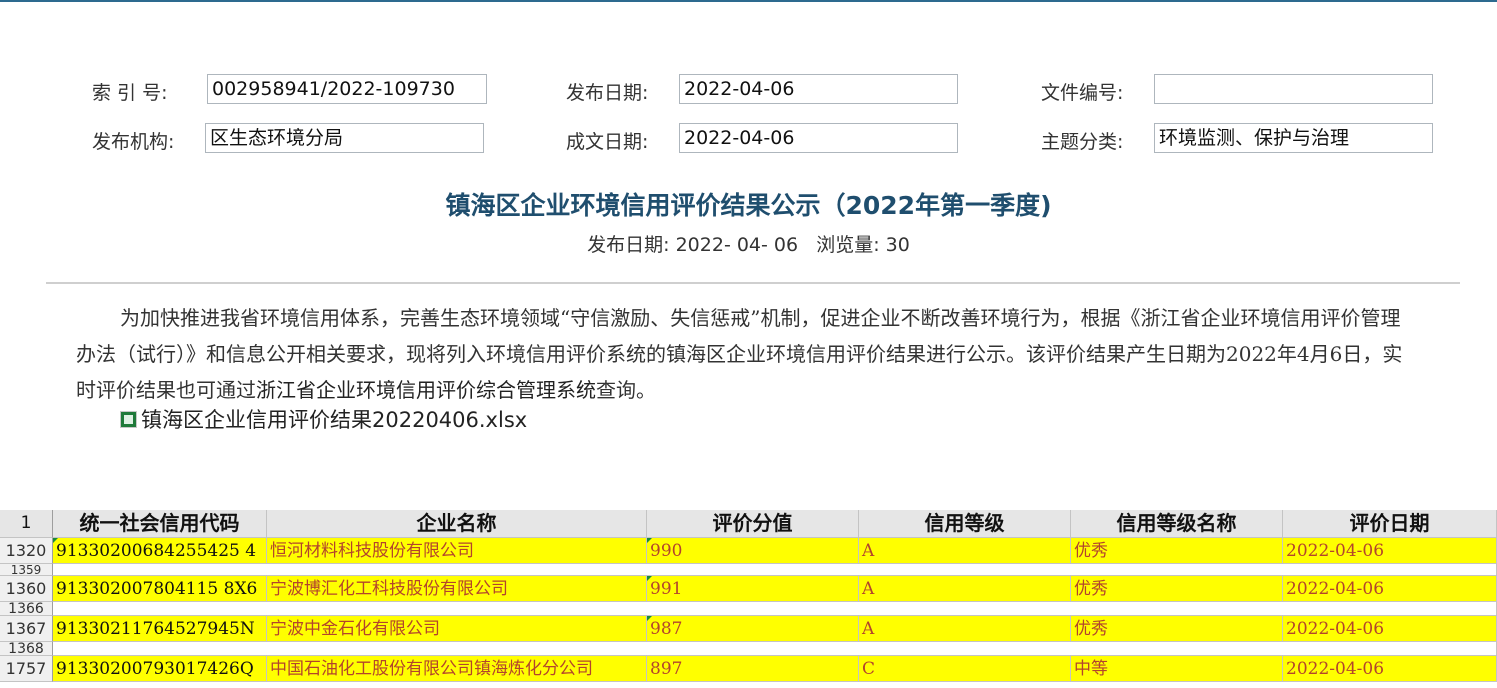  I want to click on table-row: 1366, so click(748, 609).